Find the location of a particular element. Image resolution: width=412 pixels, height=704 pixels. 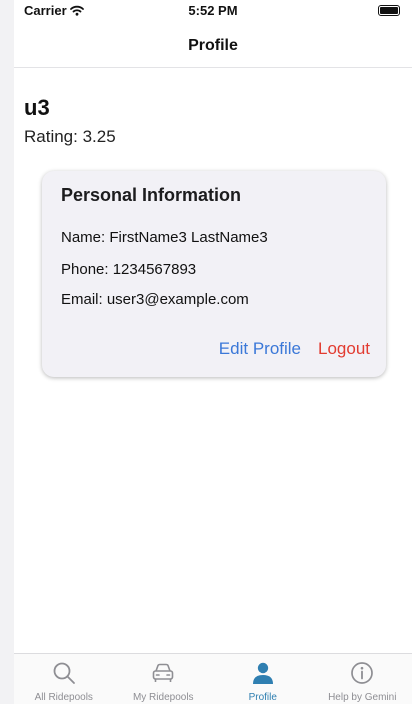

tab-label: Profile is located at coordinates (262, 697).